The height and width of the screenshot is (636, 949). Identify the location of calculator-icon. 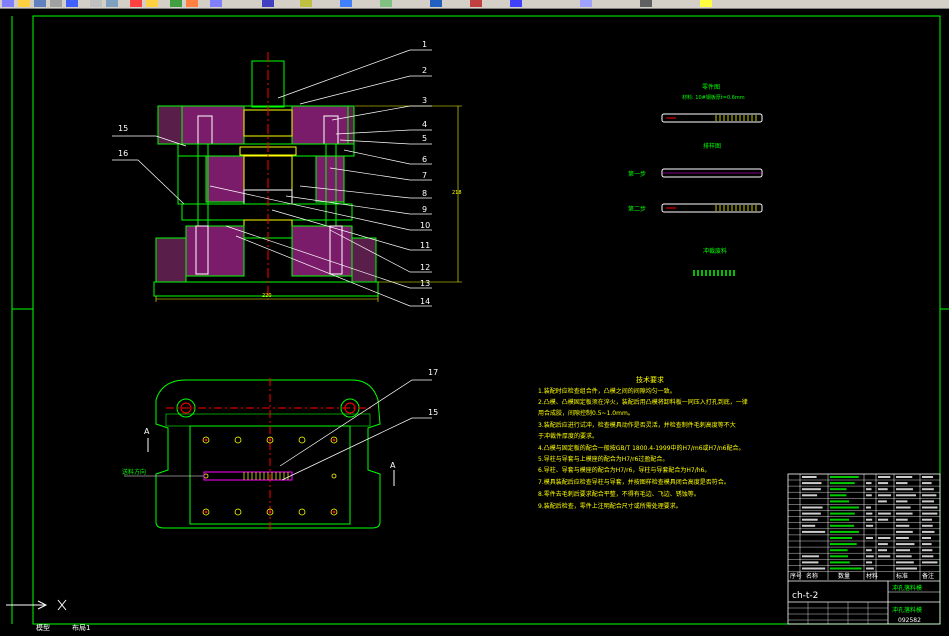
(386, 3).